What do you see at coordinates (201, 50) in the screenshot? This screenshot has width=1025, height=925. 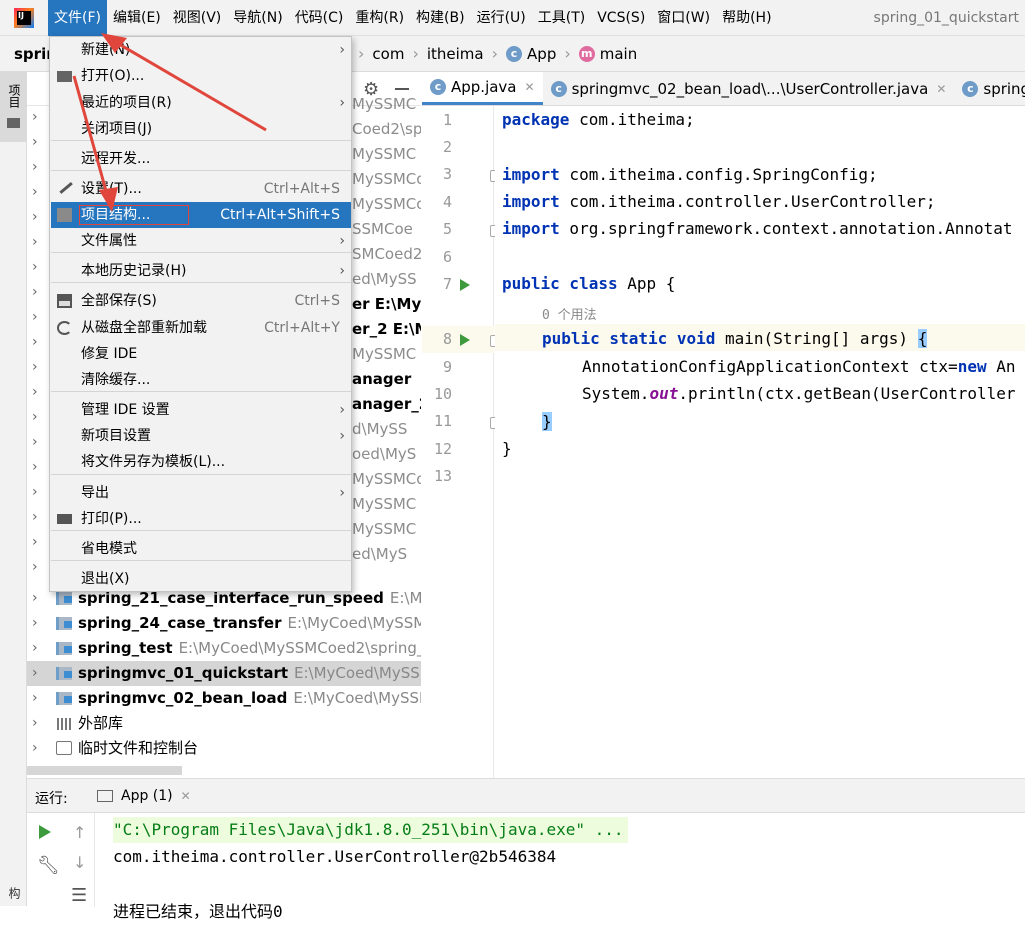 I see `file-menu-item: 新建(N) ›` at bounding box center [201, 50].